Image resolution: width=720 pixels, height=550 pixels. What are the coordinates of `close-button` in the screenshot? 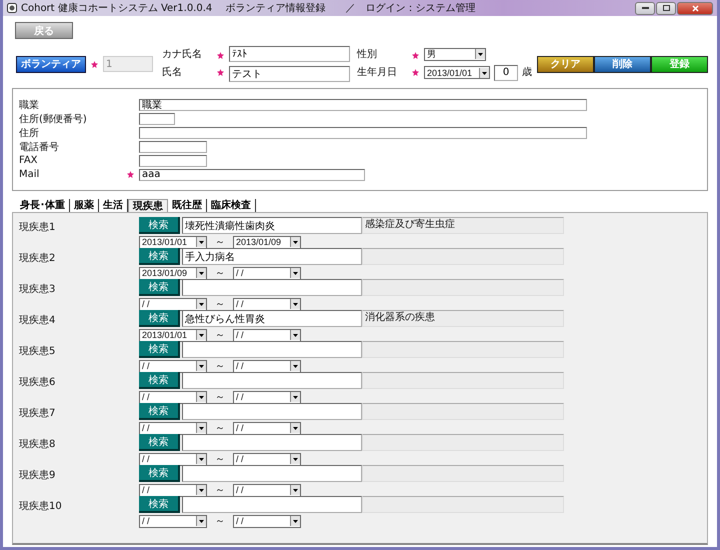 It's located at (695, 8).